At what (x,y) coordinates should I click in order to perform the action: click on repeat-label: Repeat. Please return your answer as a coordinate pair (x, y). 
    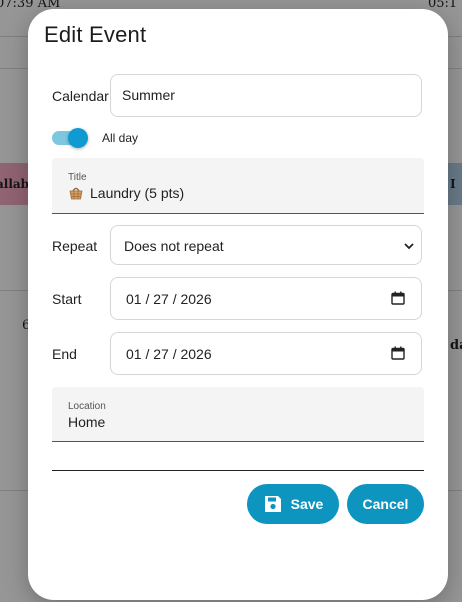
    Looking at the image, I should click on (75, 246).